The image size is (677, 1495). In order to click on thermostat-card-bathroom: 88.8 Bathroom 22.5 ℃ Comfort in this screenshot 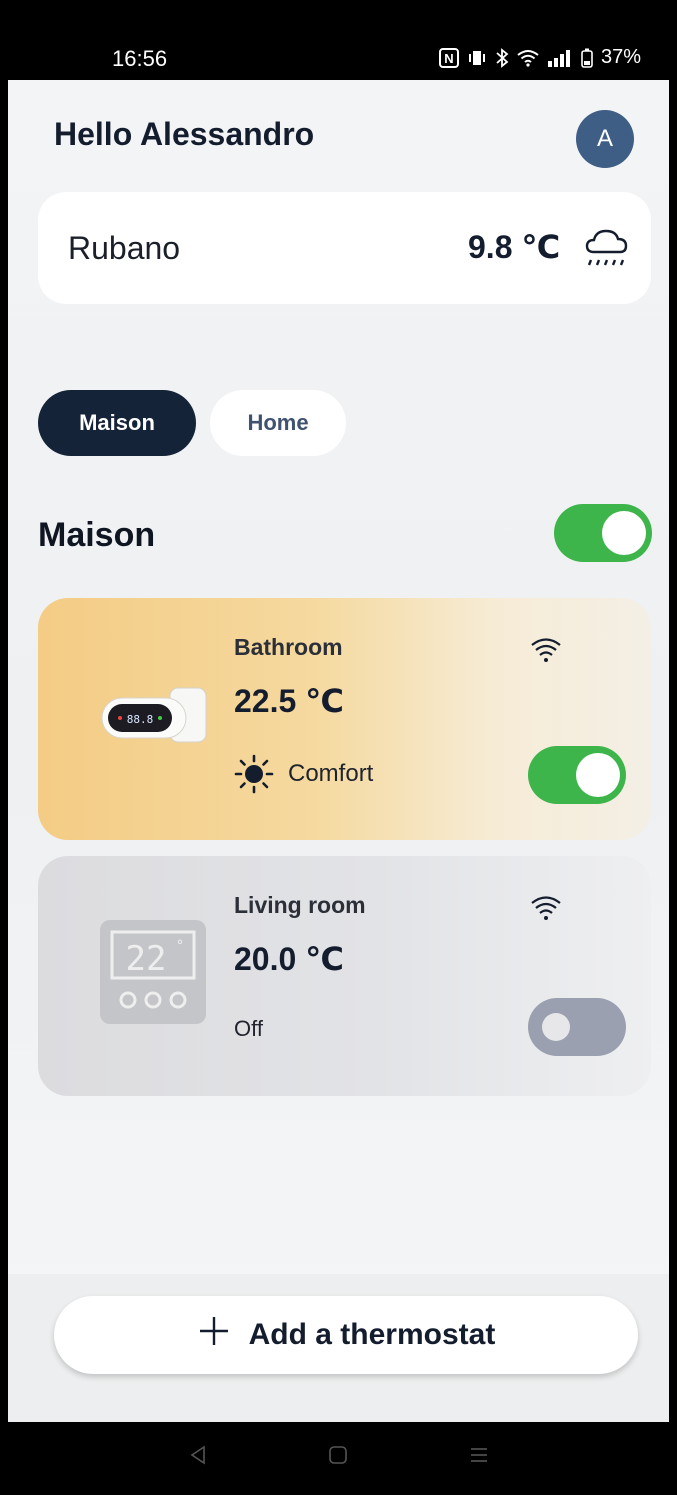, I will do `click(344, 719)`.